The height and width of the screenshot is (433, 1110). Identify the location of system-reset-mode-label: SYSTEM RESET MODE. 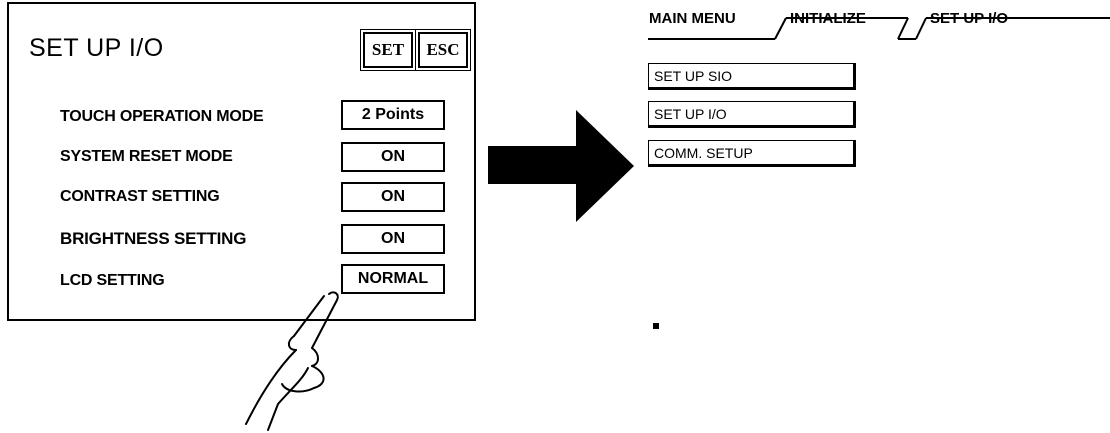
(146, 156).